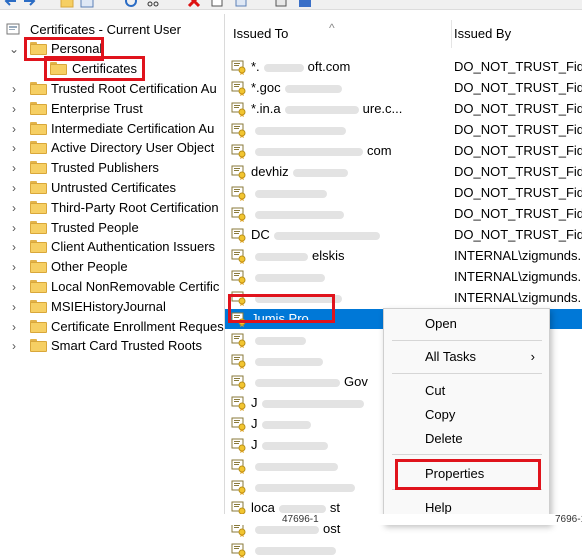 The image size is (582, 560). Describe the element at coordinates (280, 318) in the screenshot. I see `issued-to-text: Jumis Pro` at that location.